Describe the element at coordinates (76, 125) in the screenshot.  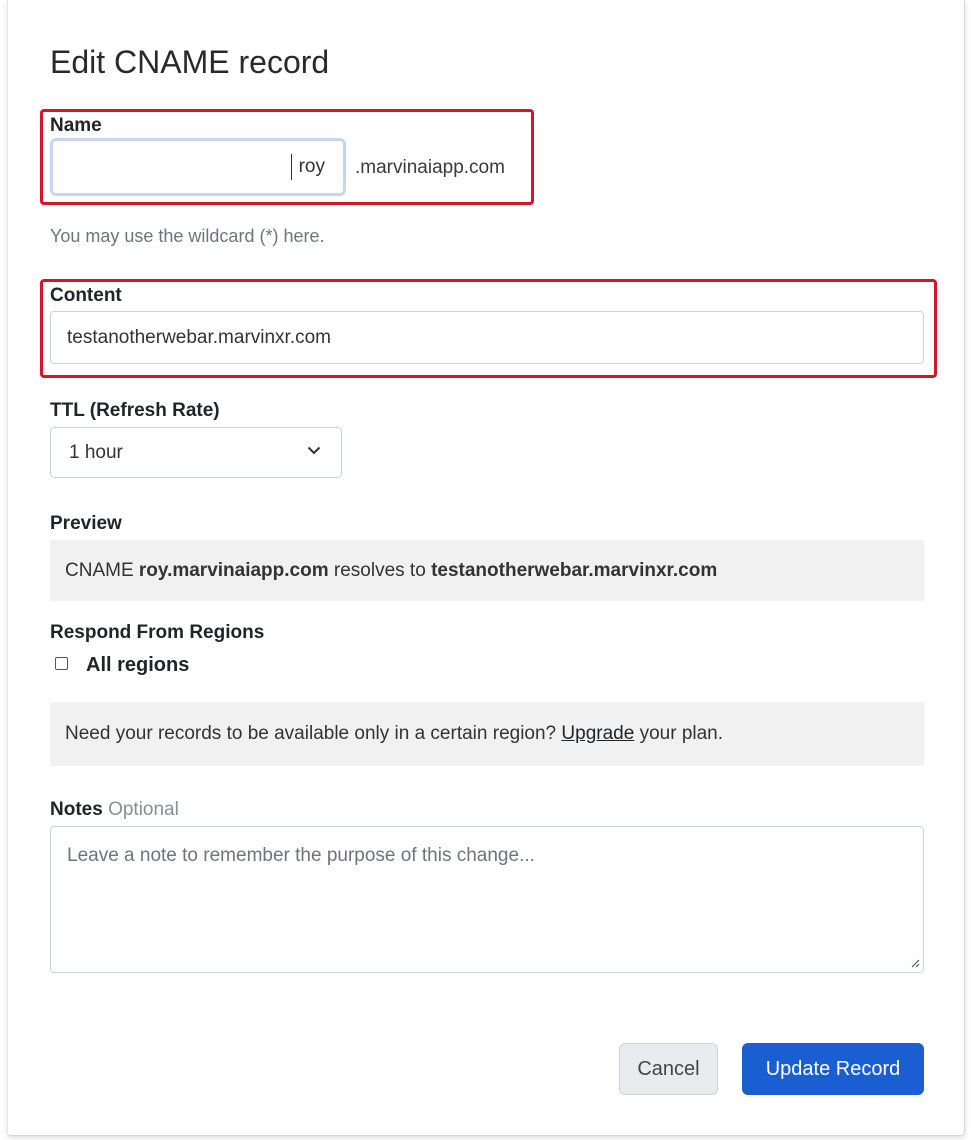
I see `name-label: Name` at that location.